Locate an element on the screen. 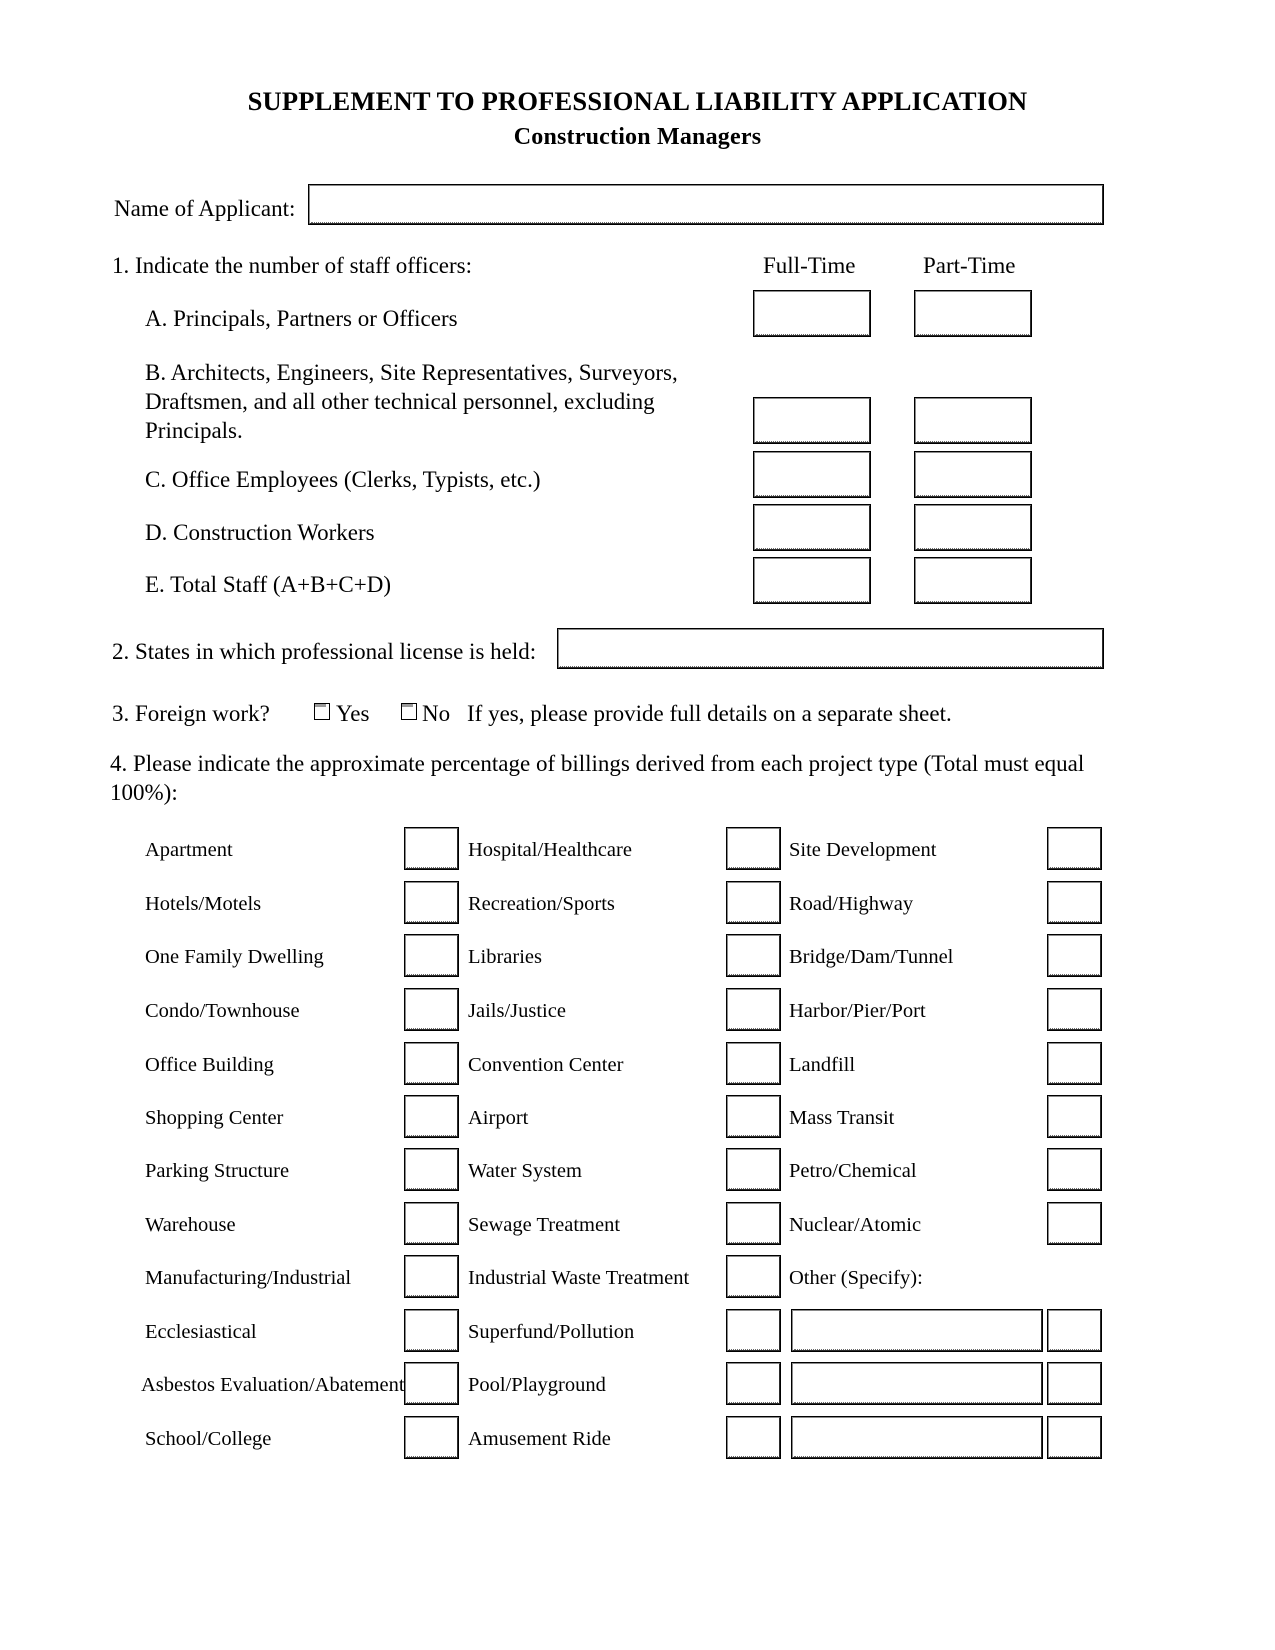  project-label-c1-7: Warehouse is located at coordinates (190, 1225).